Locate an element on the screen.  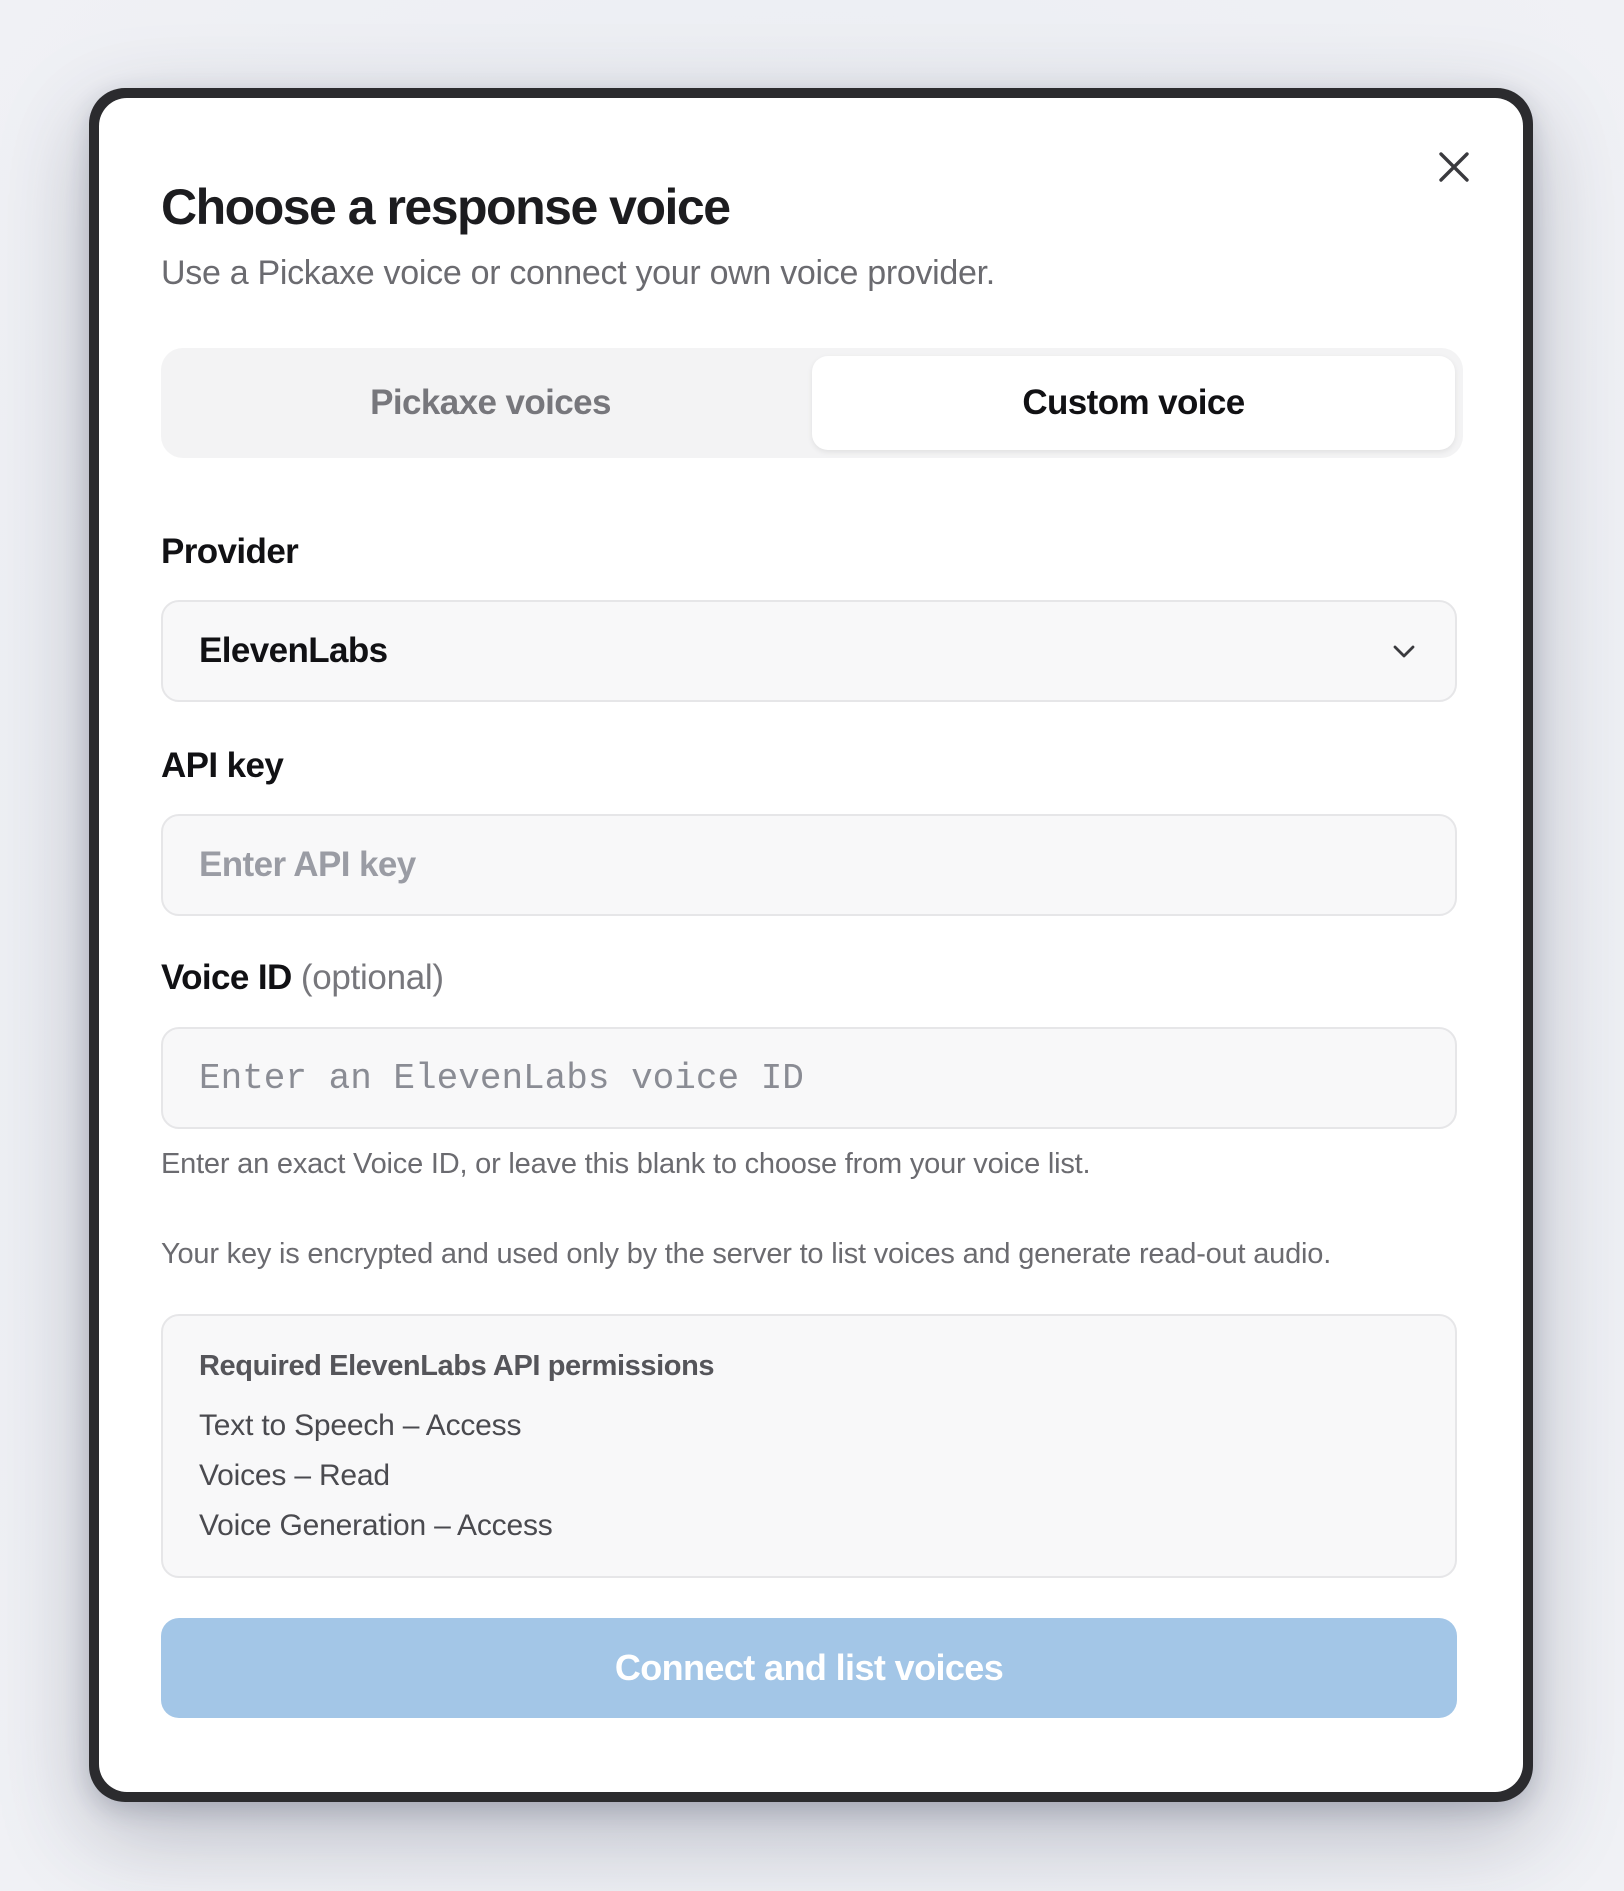
voice-id-placeholder: Enter an ElevenLabs voice ID is located at coordinates (501, 1078).